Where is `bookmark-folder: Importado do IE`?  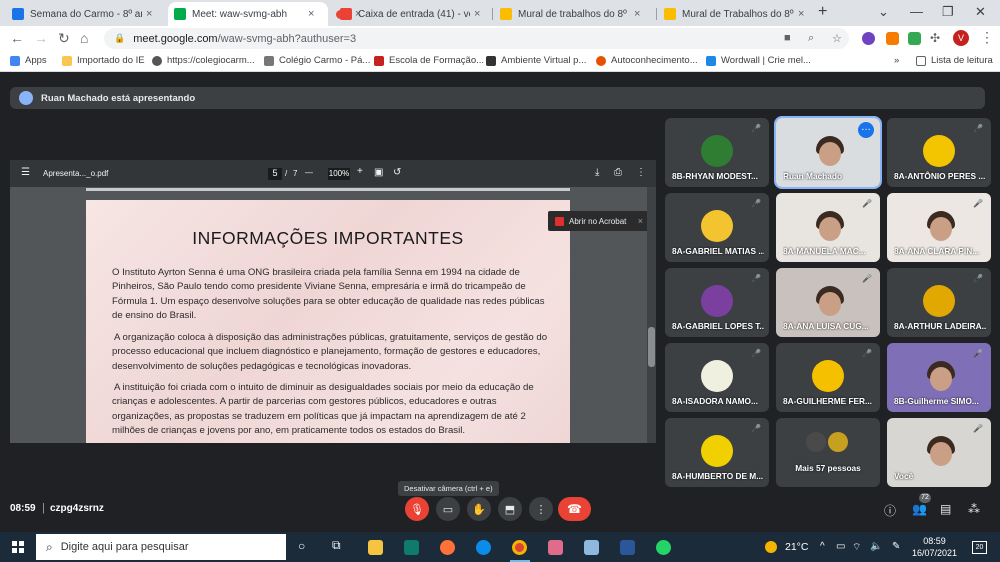
bookmark-folder: Importado do IE is located at coordinates (103, 60).